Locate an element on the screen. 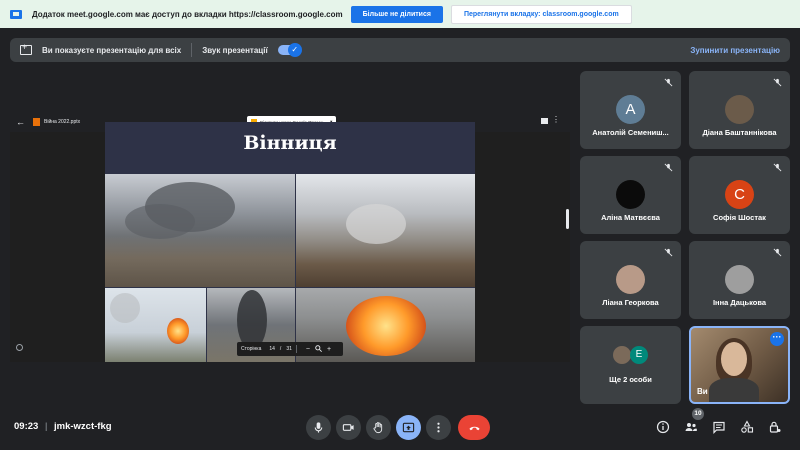  microphone-button is located at coordinates (318, 427).